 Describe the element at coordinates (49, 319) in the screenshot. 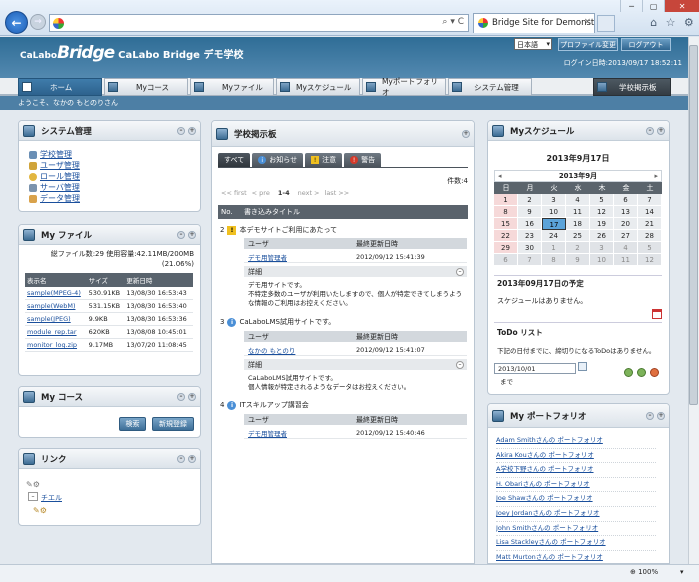

I see `file-link: sample(JPEG)` at that location.